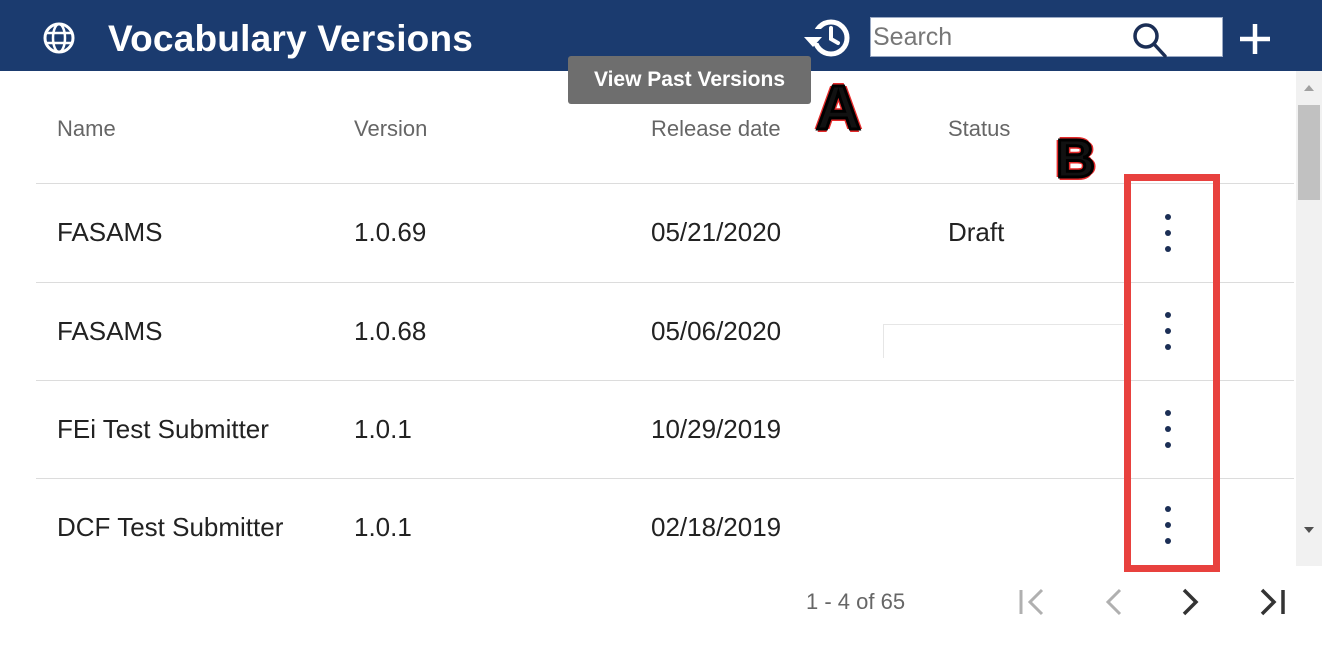 The height and width of the screenshot is (653, 1322). Describe the element at coordinates (1032, 602) in the screenshot. I see `first-page-icon` at that location.